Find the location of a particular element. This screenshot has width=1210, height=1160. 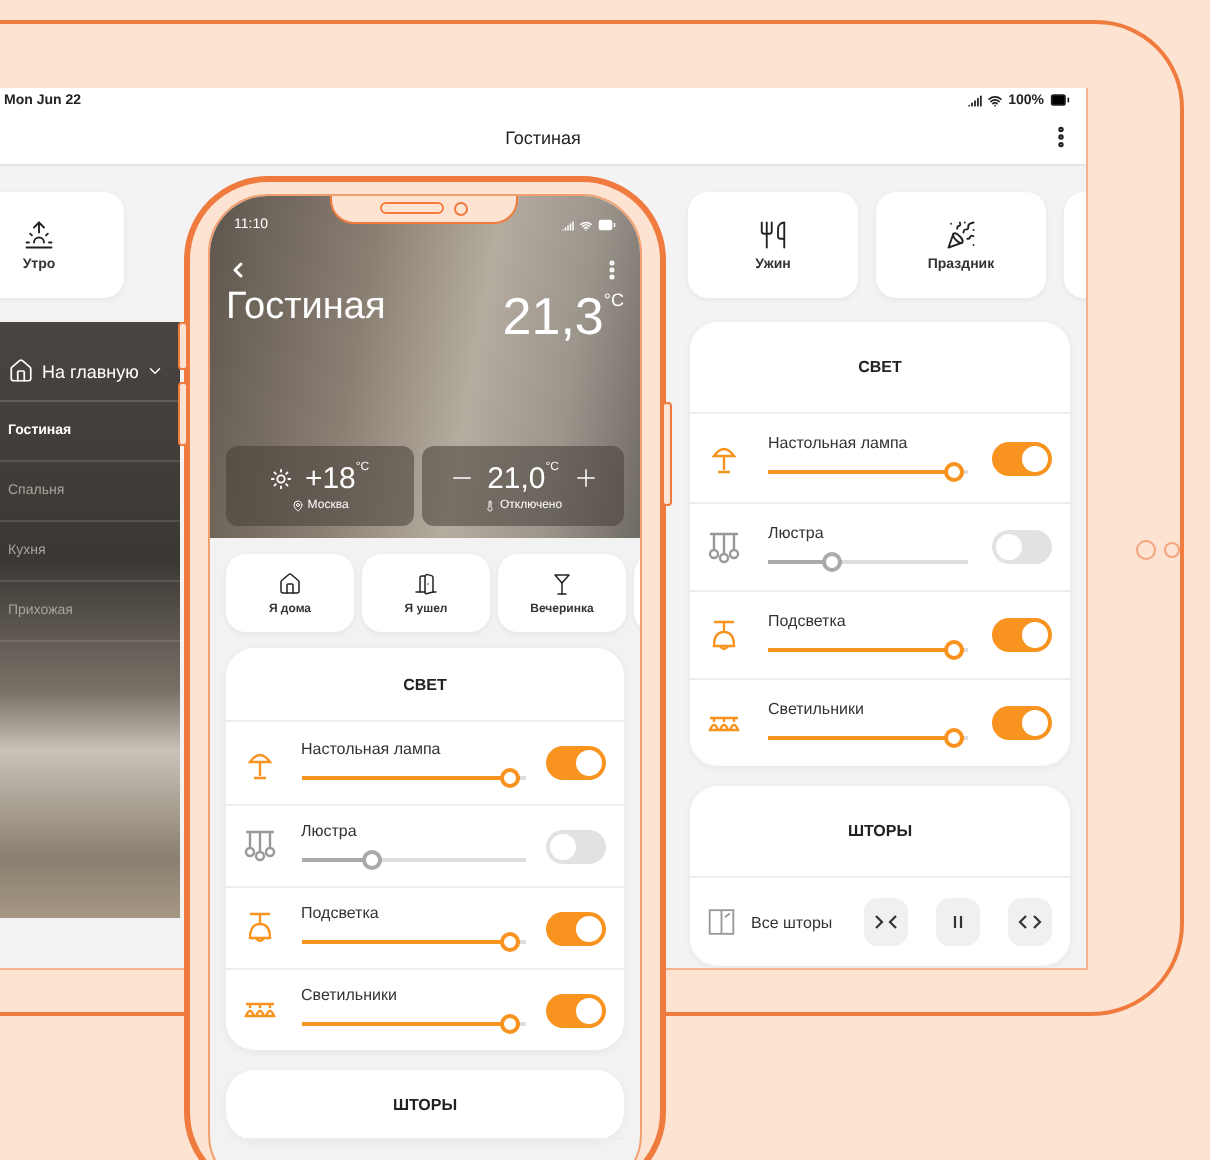

door-icon is located at coordinates (426, 583).